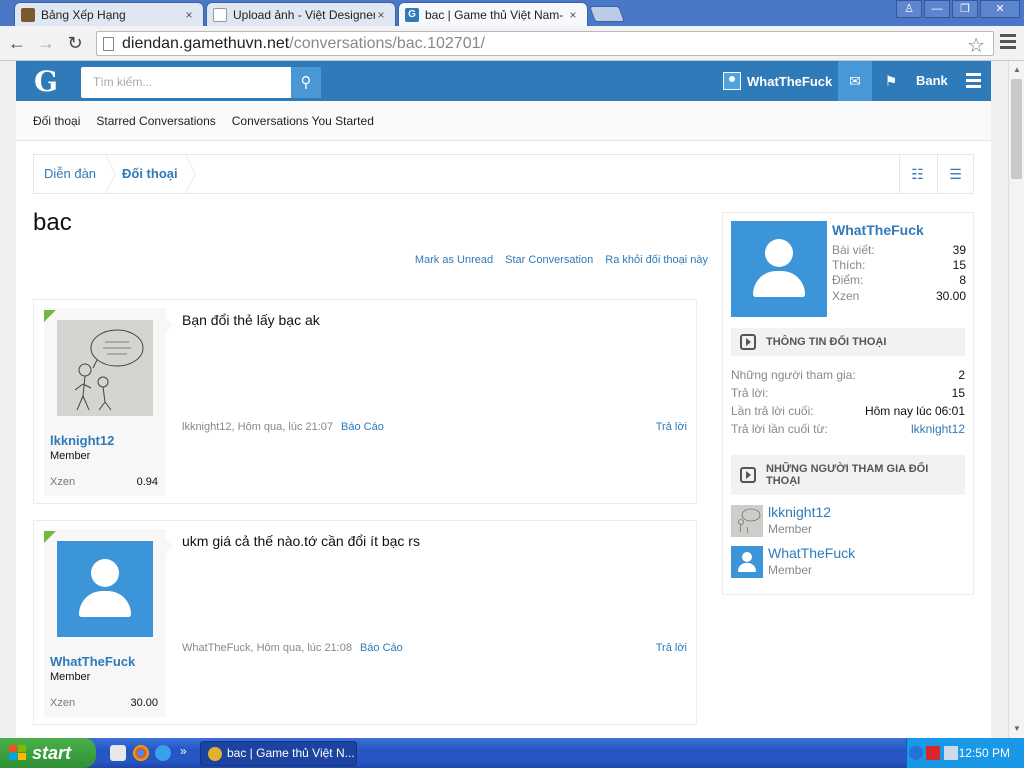 Image resolution: width=1024 pixels, height=768 pixels. Describe the element at coordinates (17, 43) in the screenshot. I see `back-icon: ←` at that location.